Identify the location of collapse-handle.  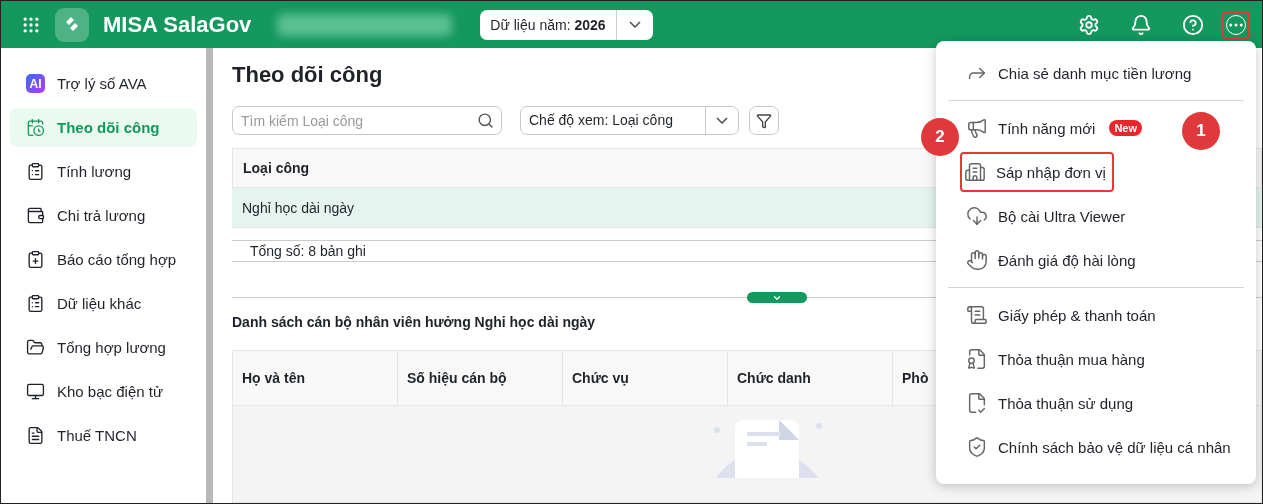
(777, 297).